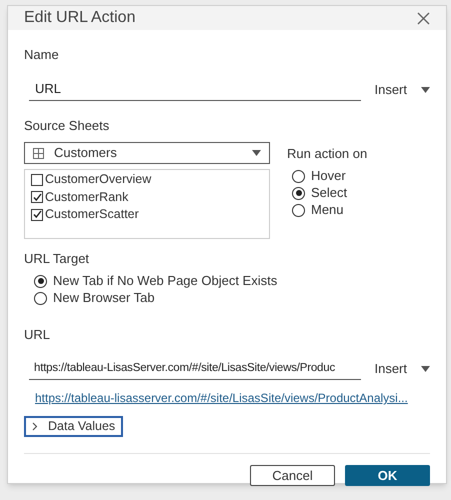 Image resolution: width=451 pixels, height=500 pixels. Describe the element at coordinates (98, 179) in the screenshot. I see `sheet-name: CustomerOverview` at that location.